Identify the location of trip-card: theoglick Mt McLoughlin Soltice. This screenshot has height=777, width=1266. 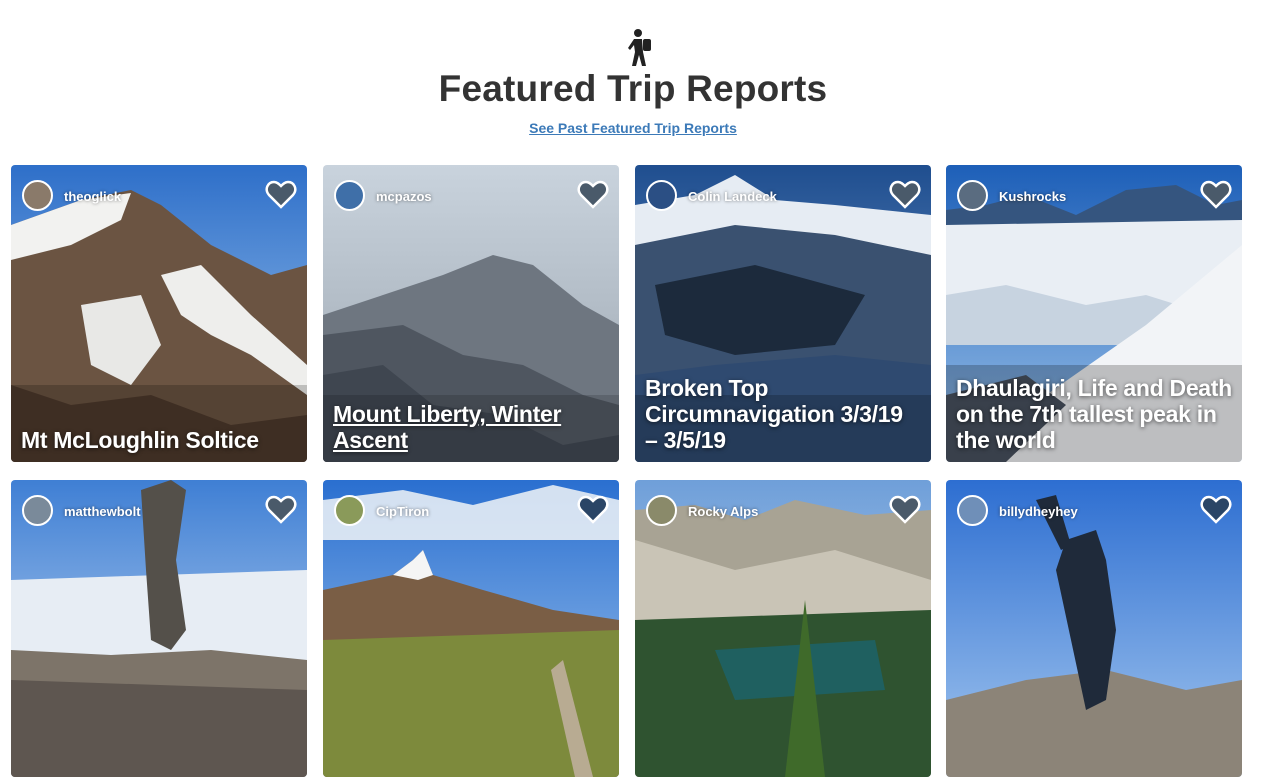
(159, 313).